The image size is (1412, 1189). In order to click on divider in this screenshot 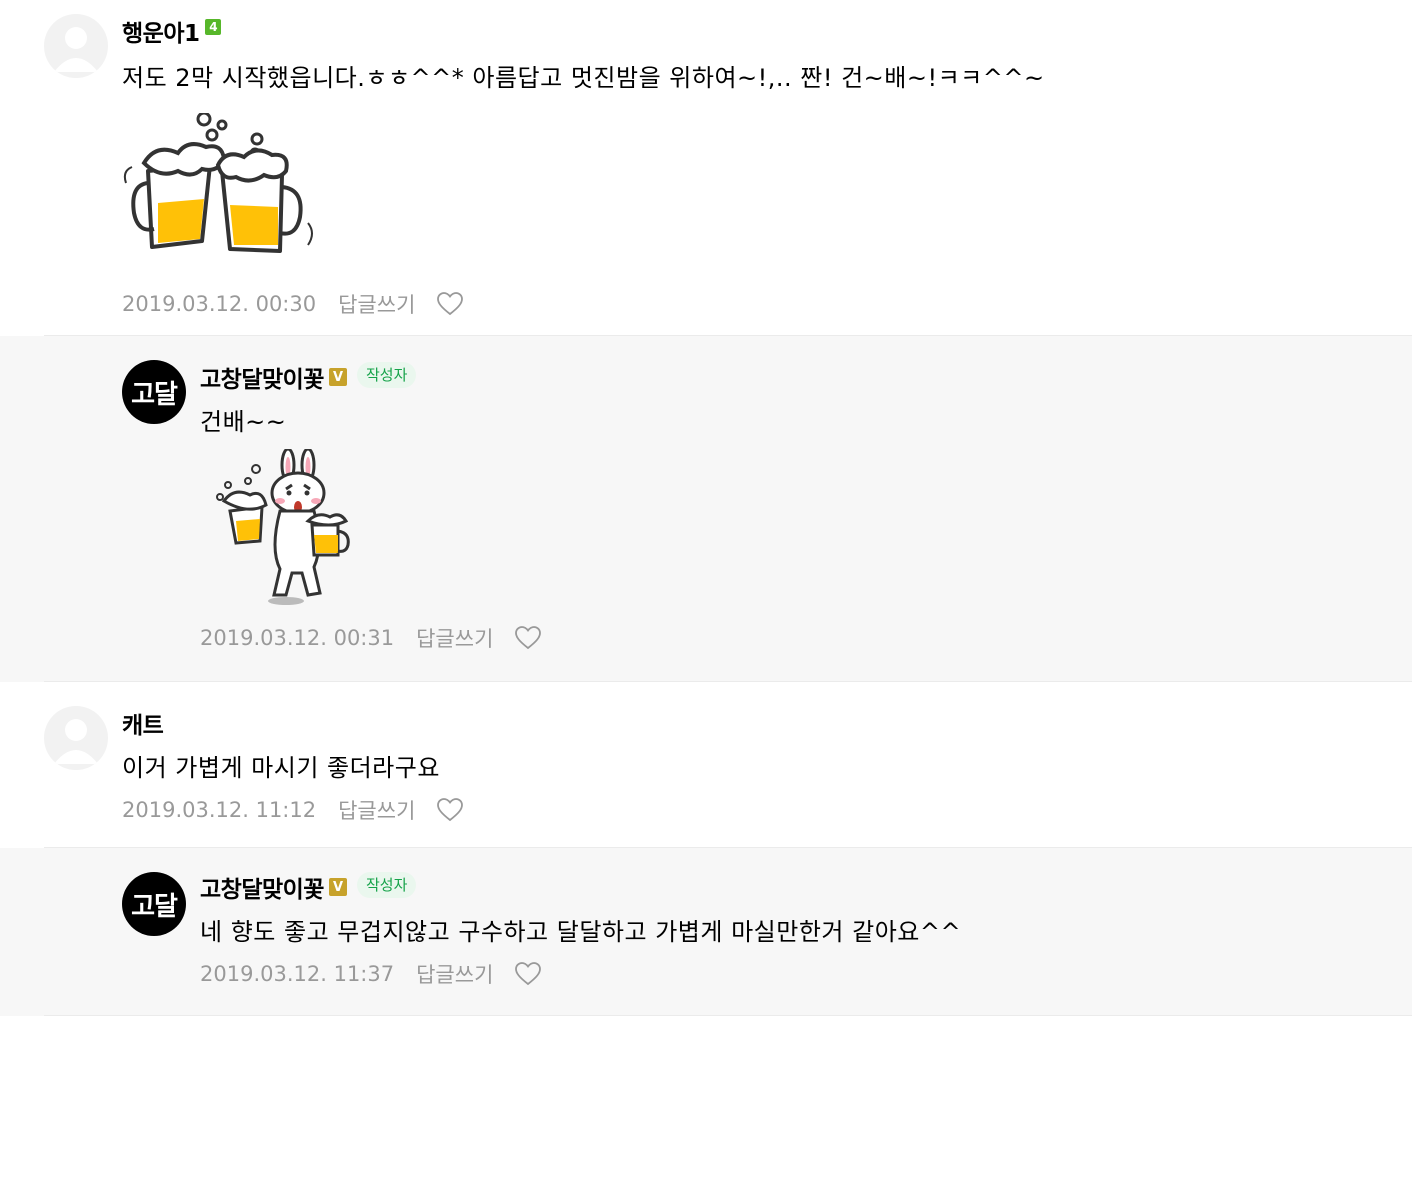, I will do `click(728, 1015)`.